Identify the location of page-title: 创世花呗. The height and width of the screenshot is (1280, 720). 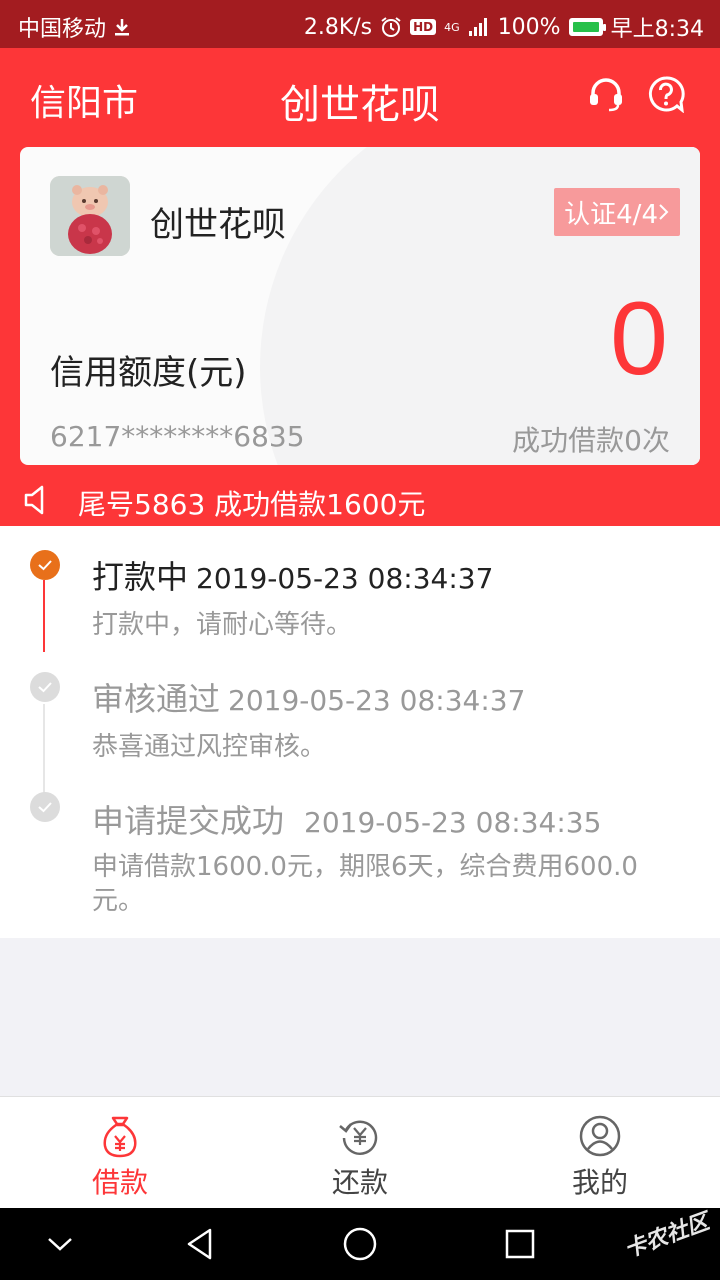
(360, 105).